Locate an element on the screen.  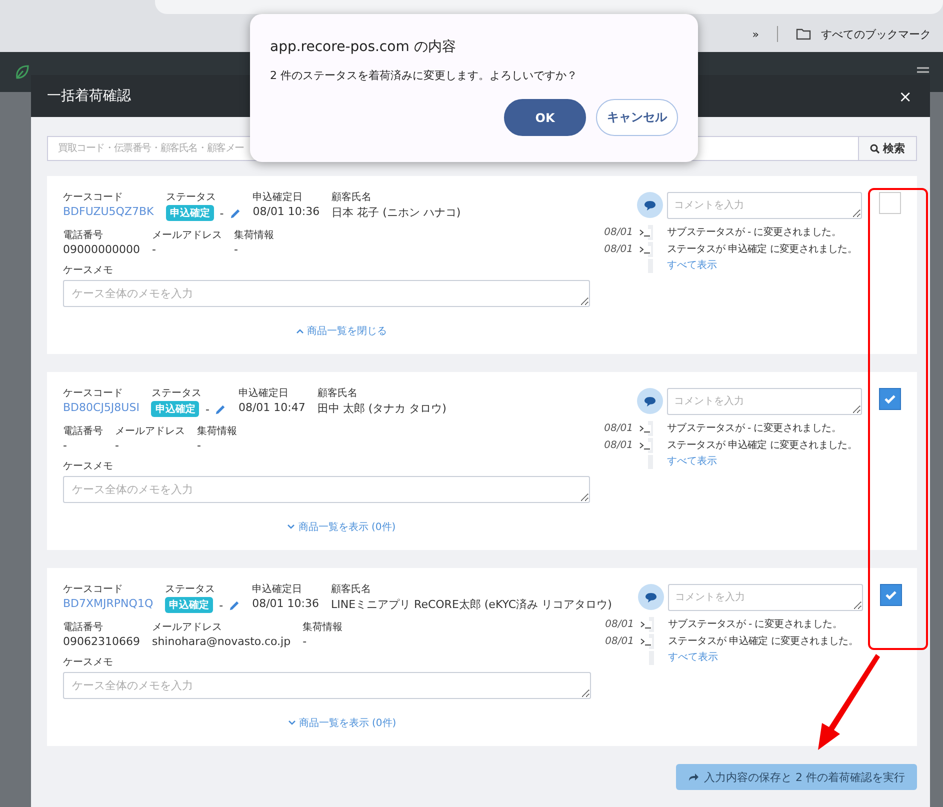
alert-message: 2 件のステータスを着荷済みに変更します。よろしいですか？ is located at coordinates (424, 75).